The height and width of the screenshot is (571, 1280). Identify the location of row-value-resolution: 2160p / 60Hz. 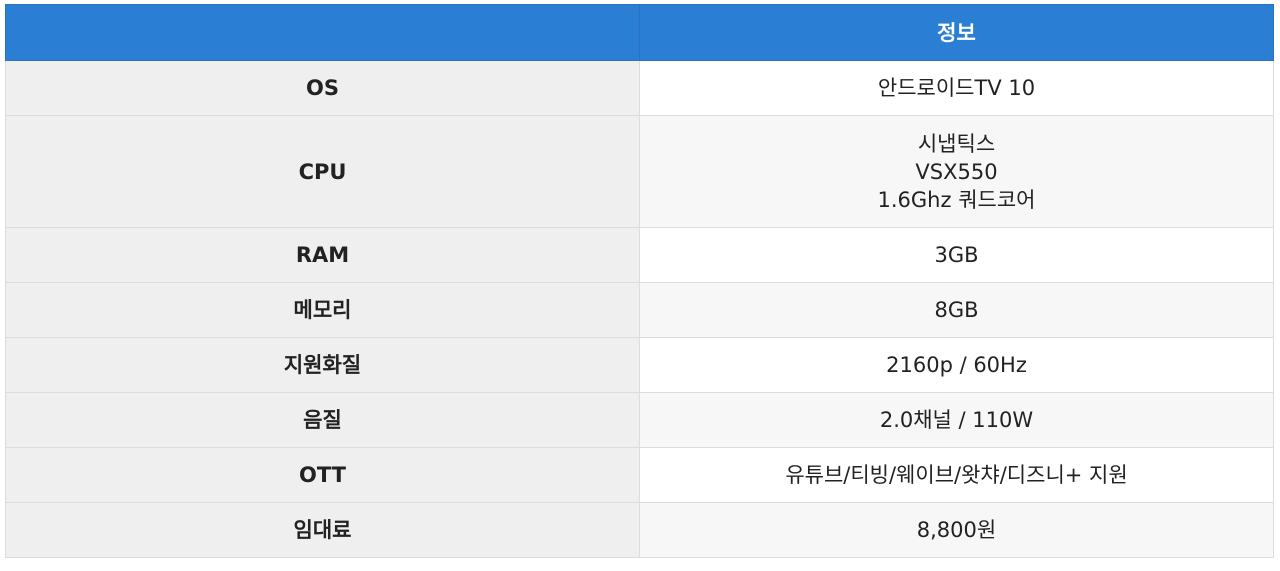
(956, 365).